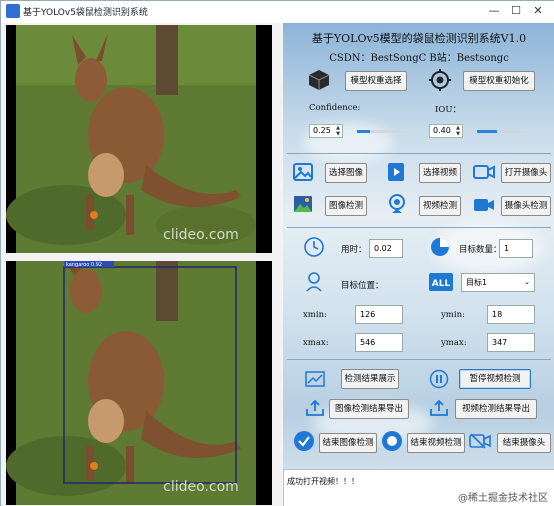 Image resolution: width=554 pixels, height=506 pixels. What do you see at coordinates (511, 342) in the screenshot?
I see `ymax-field: 347` at bounding box center [511, 342].